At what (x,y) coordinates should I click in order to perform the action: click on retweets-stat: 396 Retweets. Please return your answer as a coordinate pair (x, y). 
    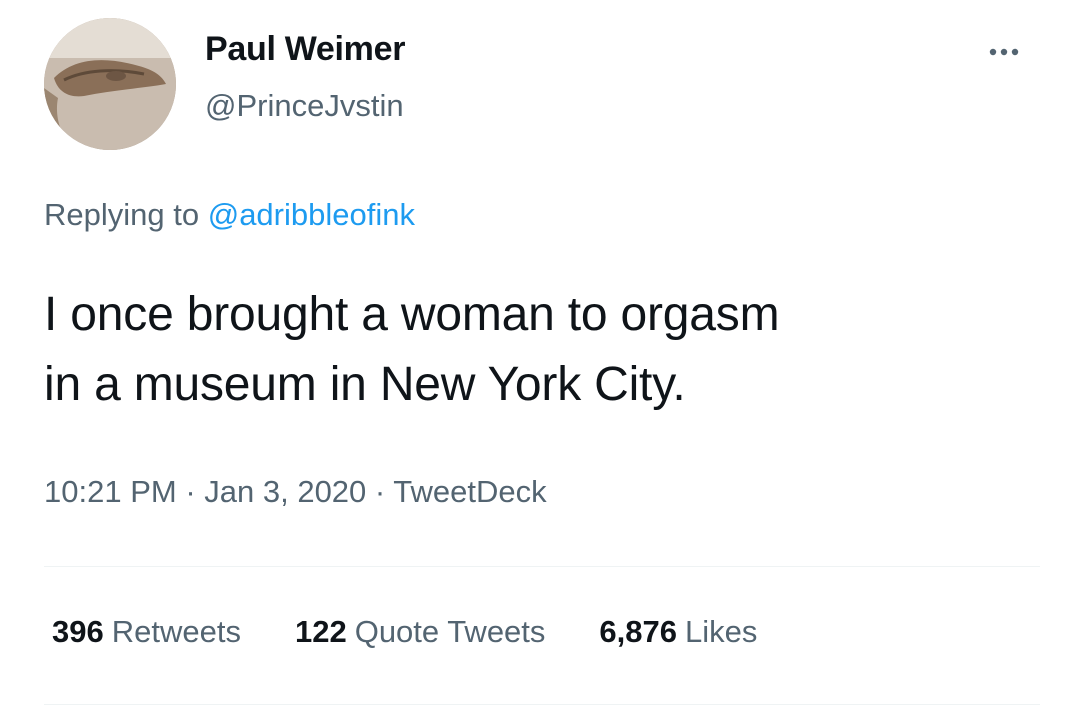
    Looking at the image, I should click on (146, 632).